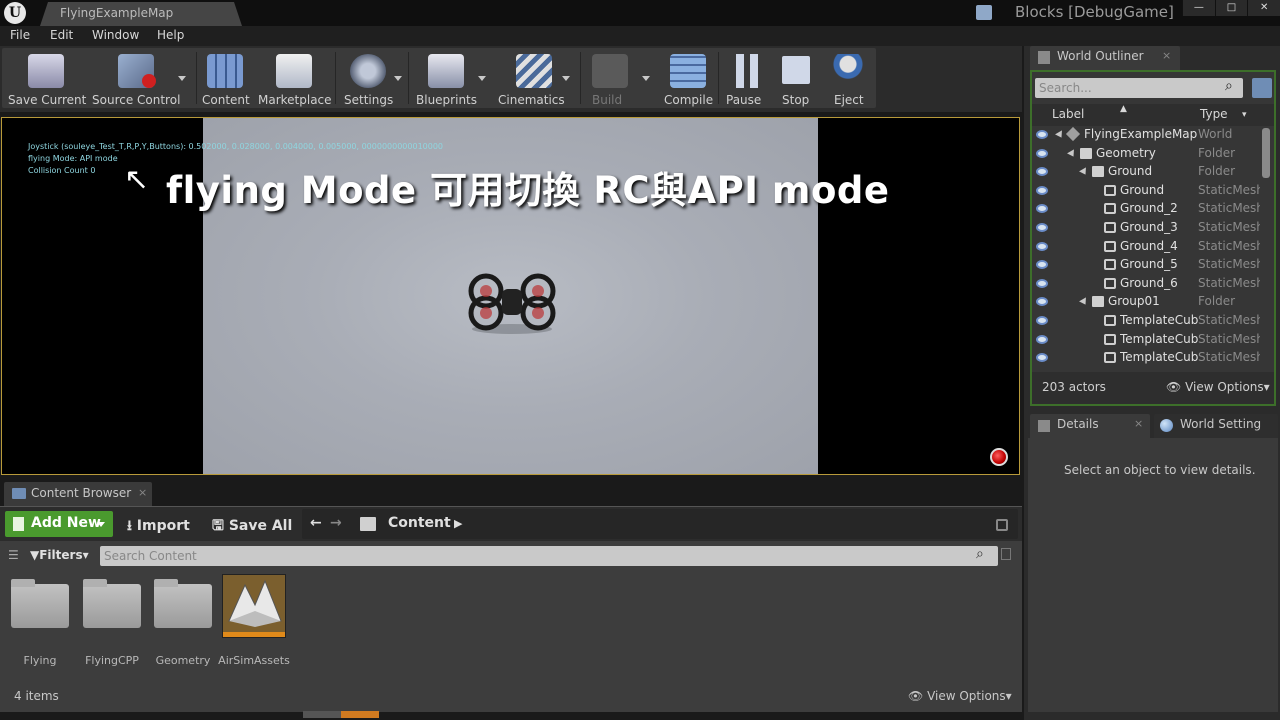 This screenshot has height=720, width=1280. What do you see at coordinates (138, 78) in the screenshot?
I see `source-control-button: Source Control` at bounding box center [138, 78].